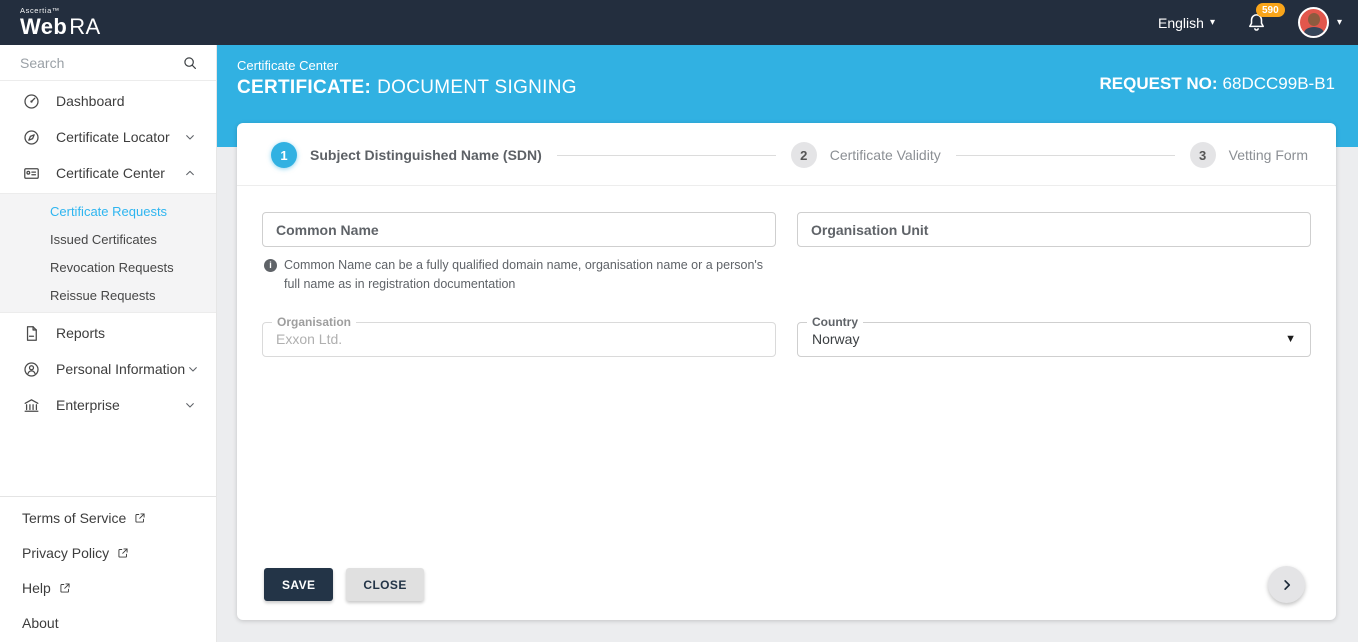 This screenshot has width=1358, height=642. Describe the element at coordinates (299, 584) in the screenshot. I see `save-button: SAVE` at that location.